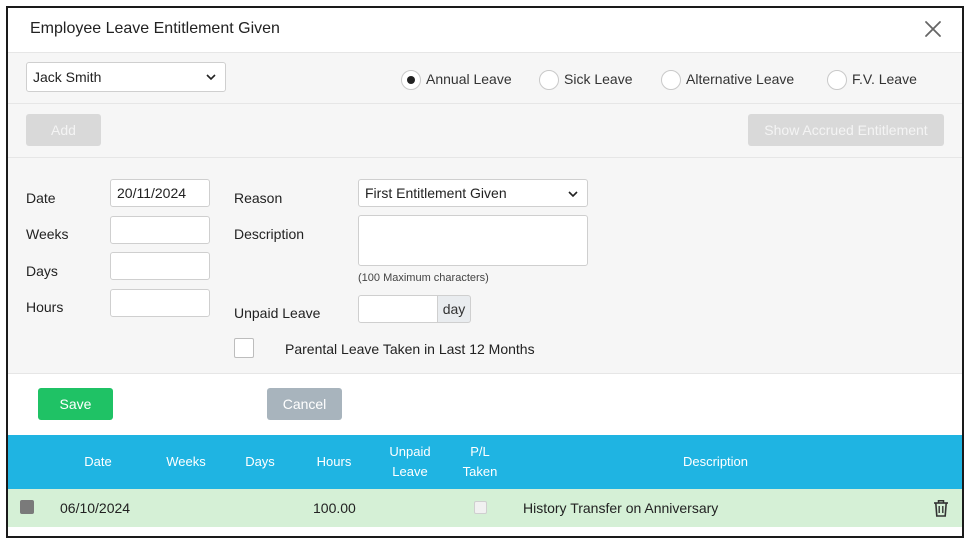 This screenshot has width=973, height=546. What do you see at coordinates (27, 507) in the screenshot?
I see `row-select-checkbox` at bounding box center [27, 507].